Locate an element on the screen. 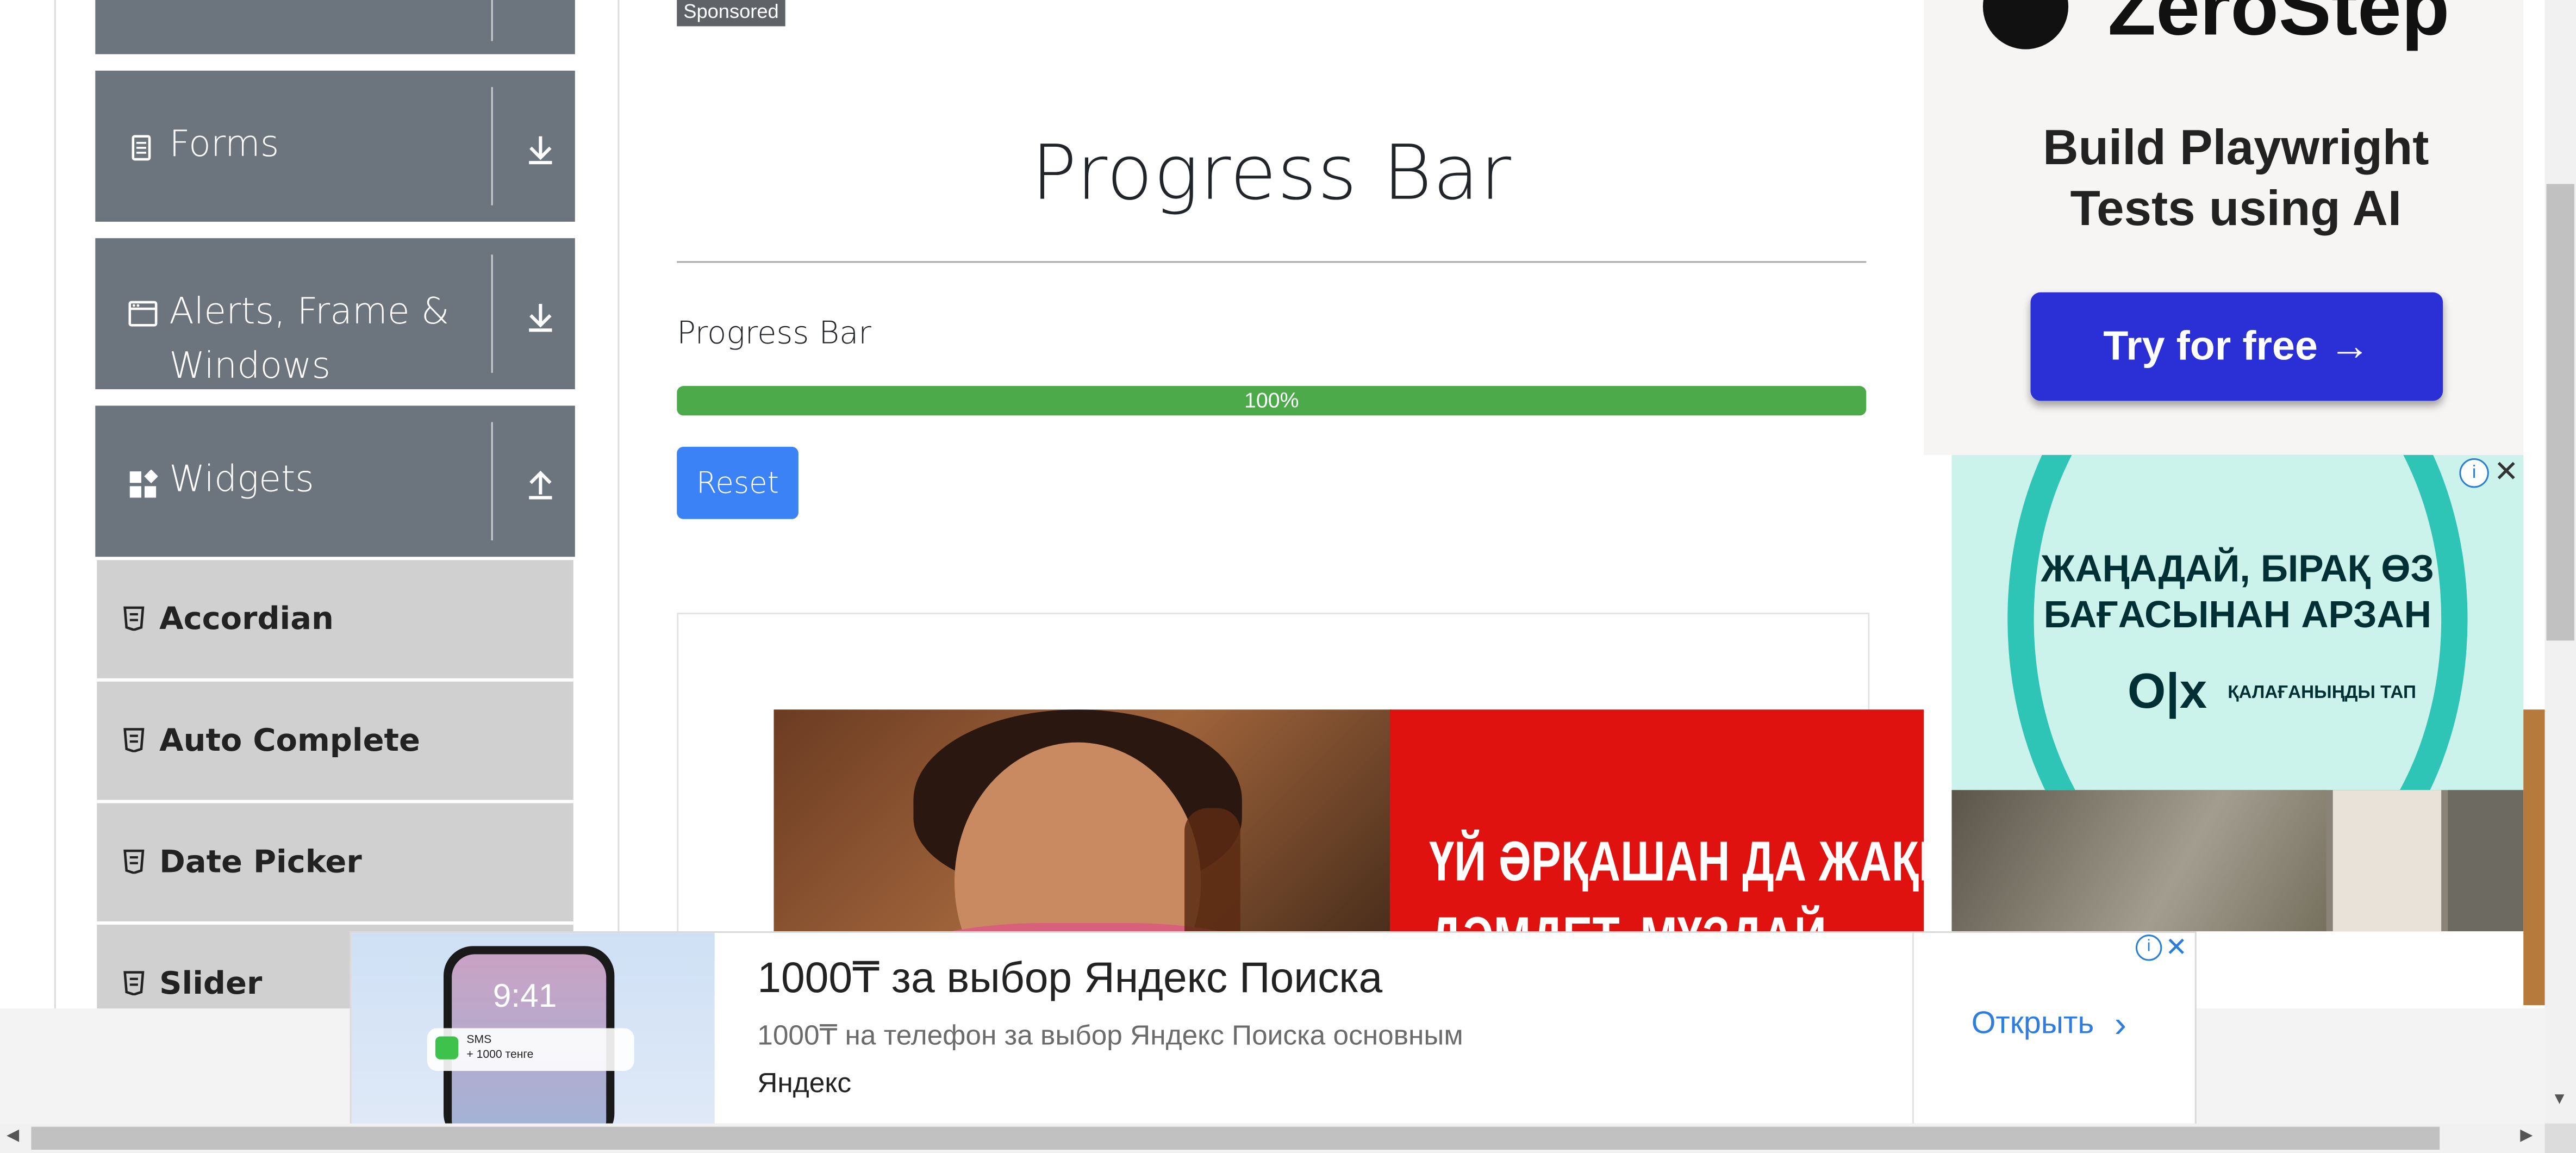  sidebar-group-forms: Forms is located at coordinates (335, 146).